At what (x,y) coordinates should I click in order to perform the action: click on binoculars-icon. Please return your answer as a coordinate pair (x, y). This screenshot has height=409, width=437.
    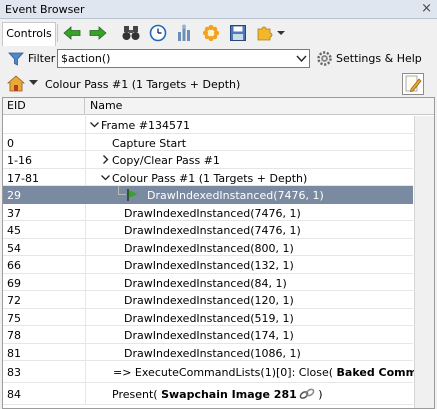
    Looking at the image, I should click on (131, 33).